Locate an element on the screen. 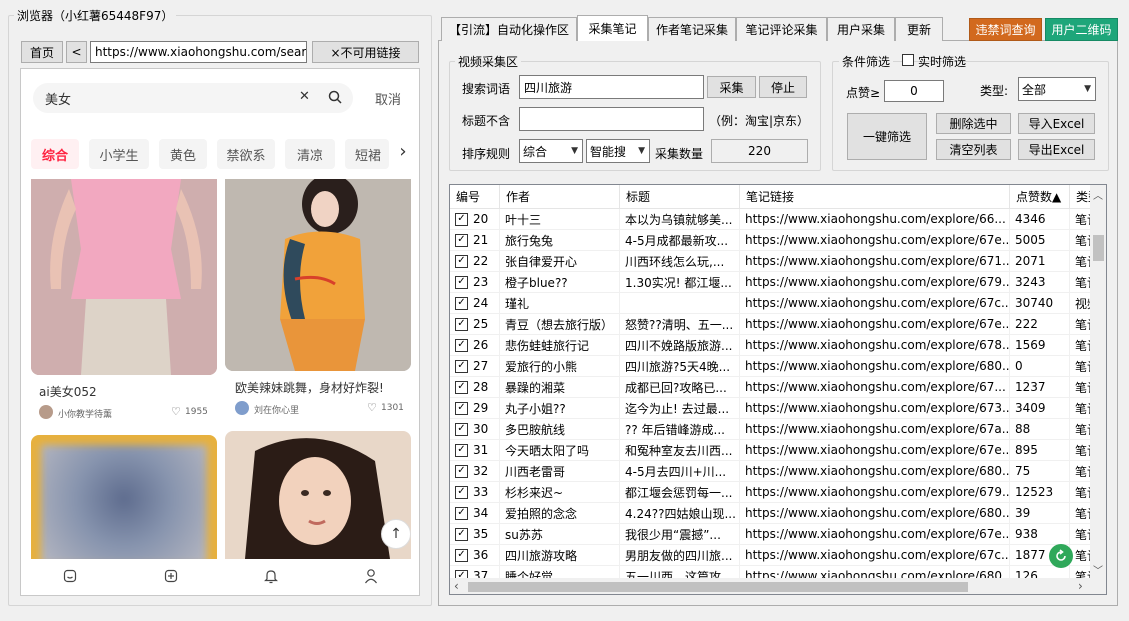  cell-likes: 5005 is located at coordinates (1040, 240).